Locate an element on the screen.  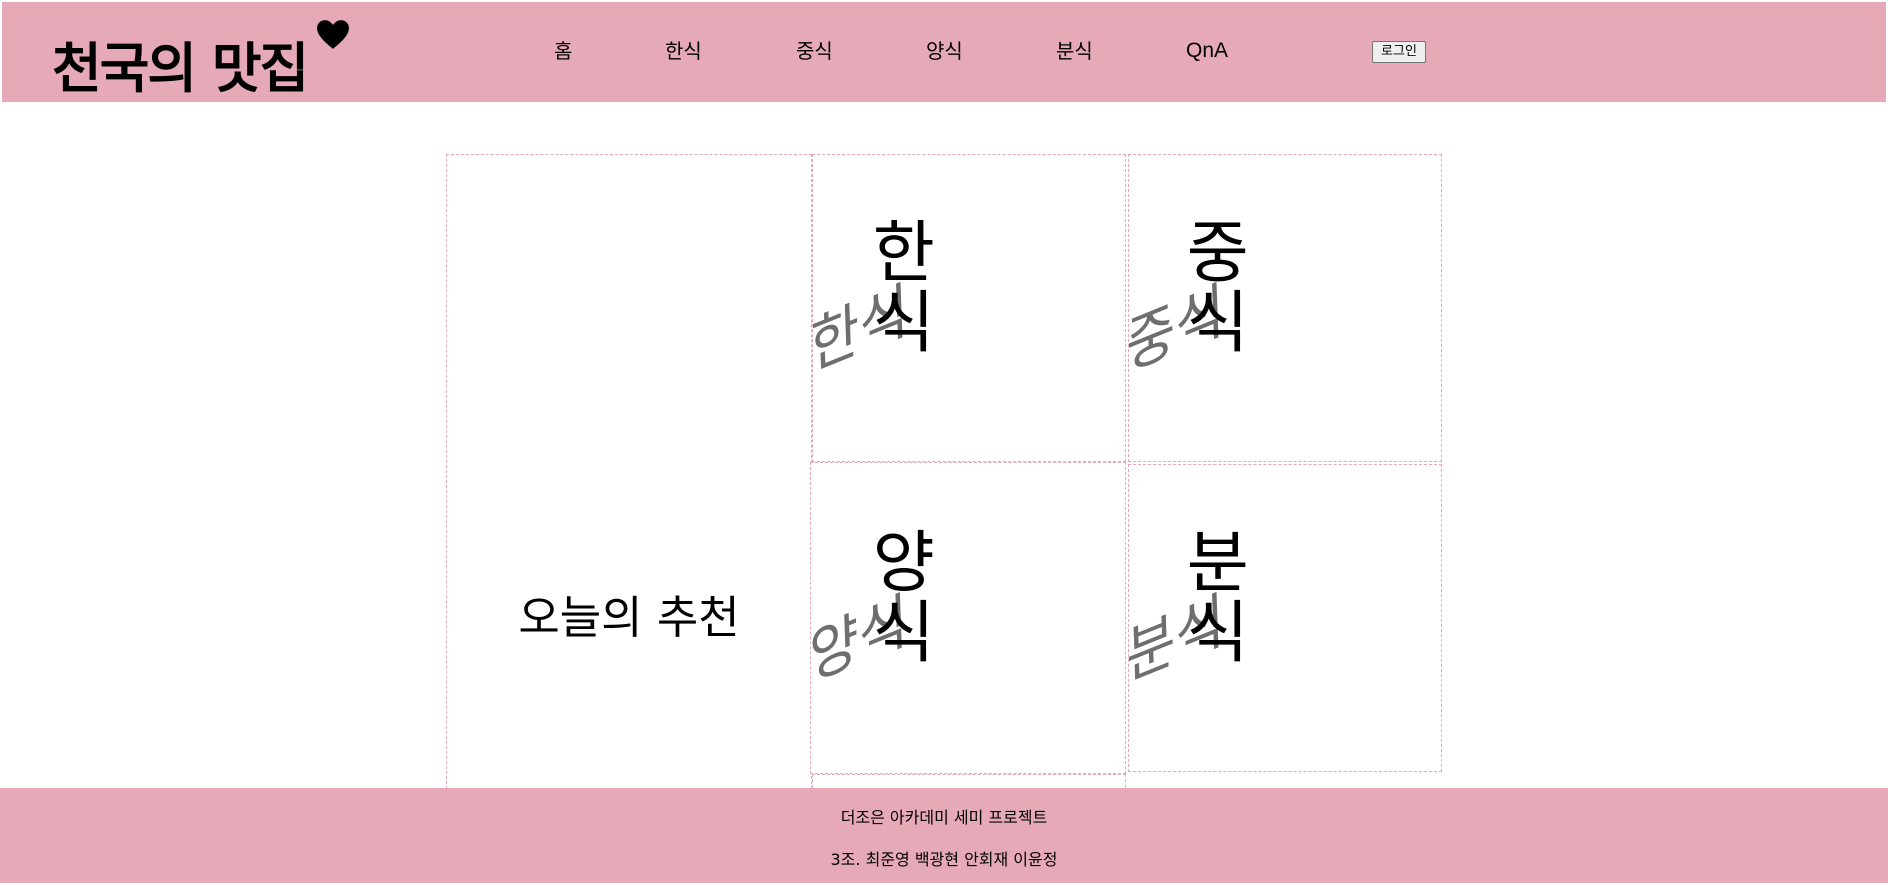
card-chinese-line2: 식 is located at coordinates (1218, 322).